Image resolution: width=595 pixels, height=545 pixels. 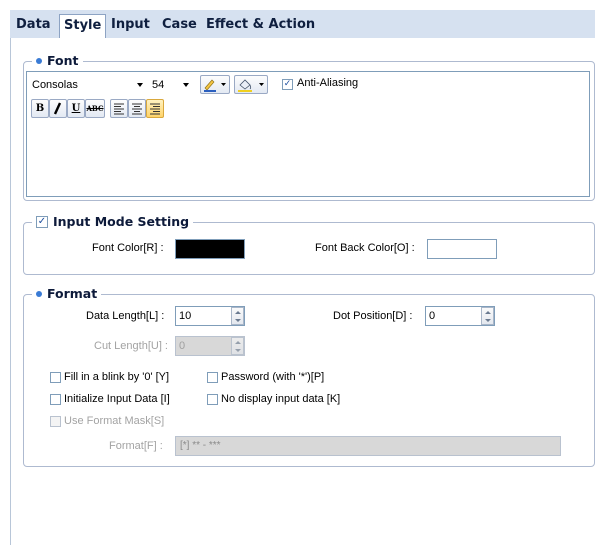 I want to click on font-group-label: Font, so click(x=63, y=60).